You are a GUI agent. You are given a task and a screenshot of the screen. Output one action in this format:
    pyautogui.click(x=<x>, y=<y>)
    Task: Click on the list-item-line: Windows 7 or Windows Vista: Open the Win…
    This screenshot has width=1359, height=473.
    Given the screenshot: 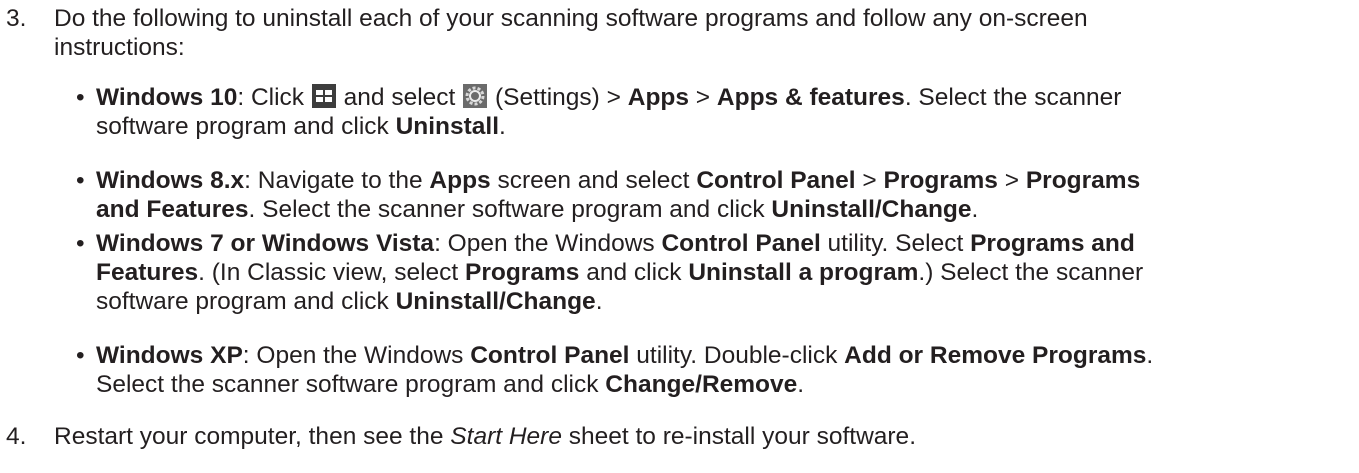 What is the action you would take?
    pyautogui.click(x=615, y=243)
    